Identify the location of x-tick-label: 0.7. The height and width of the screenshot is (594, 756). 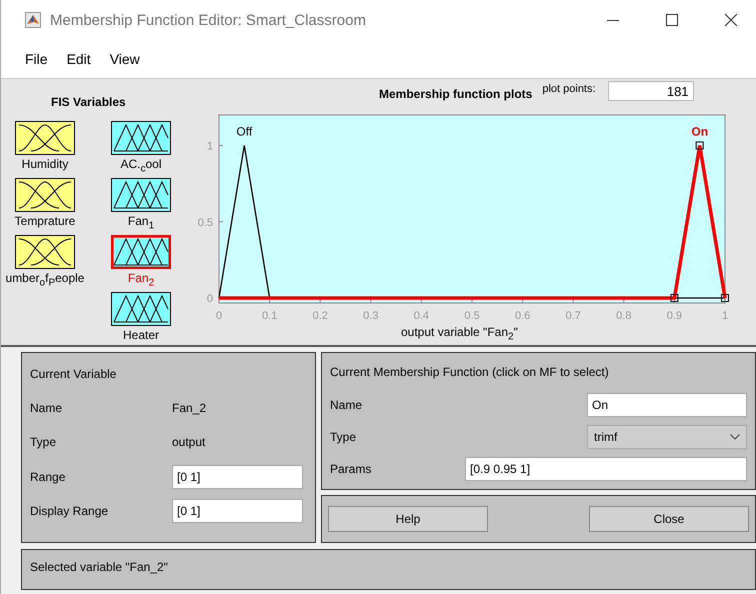
(573, 316).